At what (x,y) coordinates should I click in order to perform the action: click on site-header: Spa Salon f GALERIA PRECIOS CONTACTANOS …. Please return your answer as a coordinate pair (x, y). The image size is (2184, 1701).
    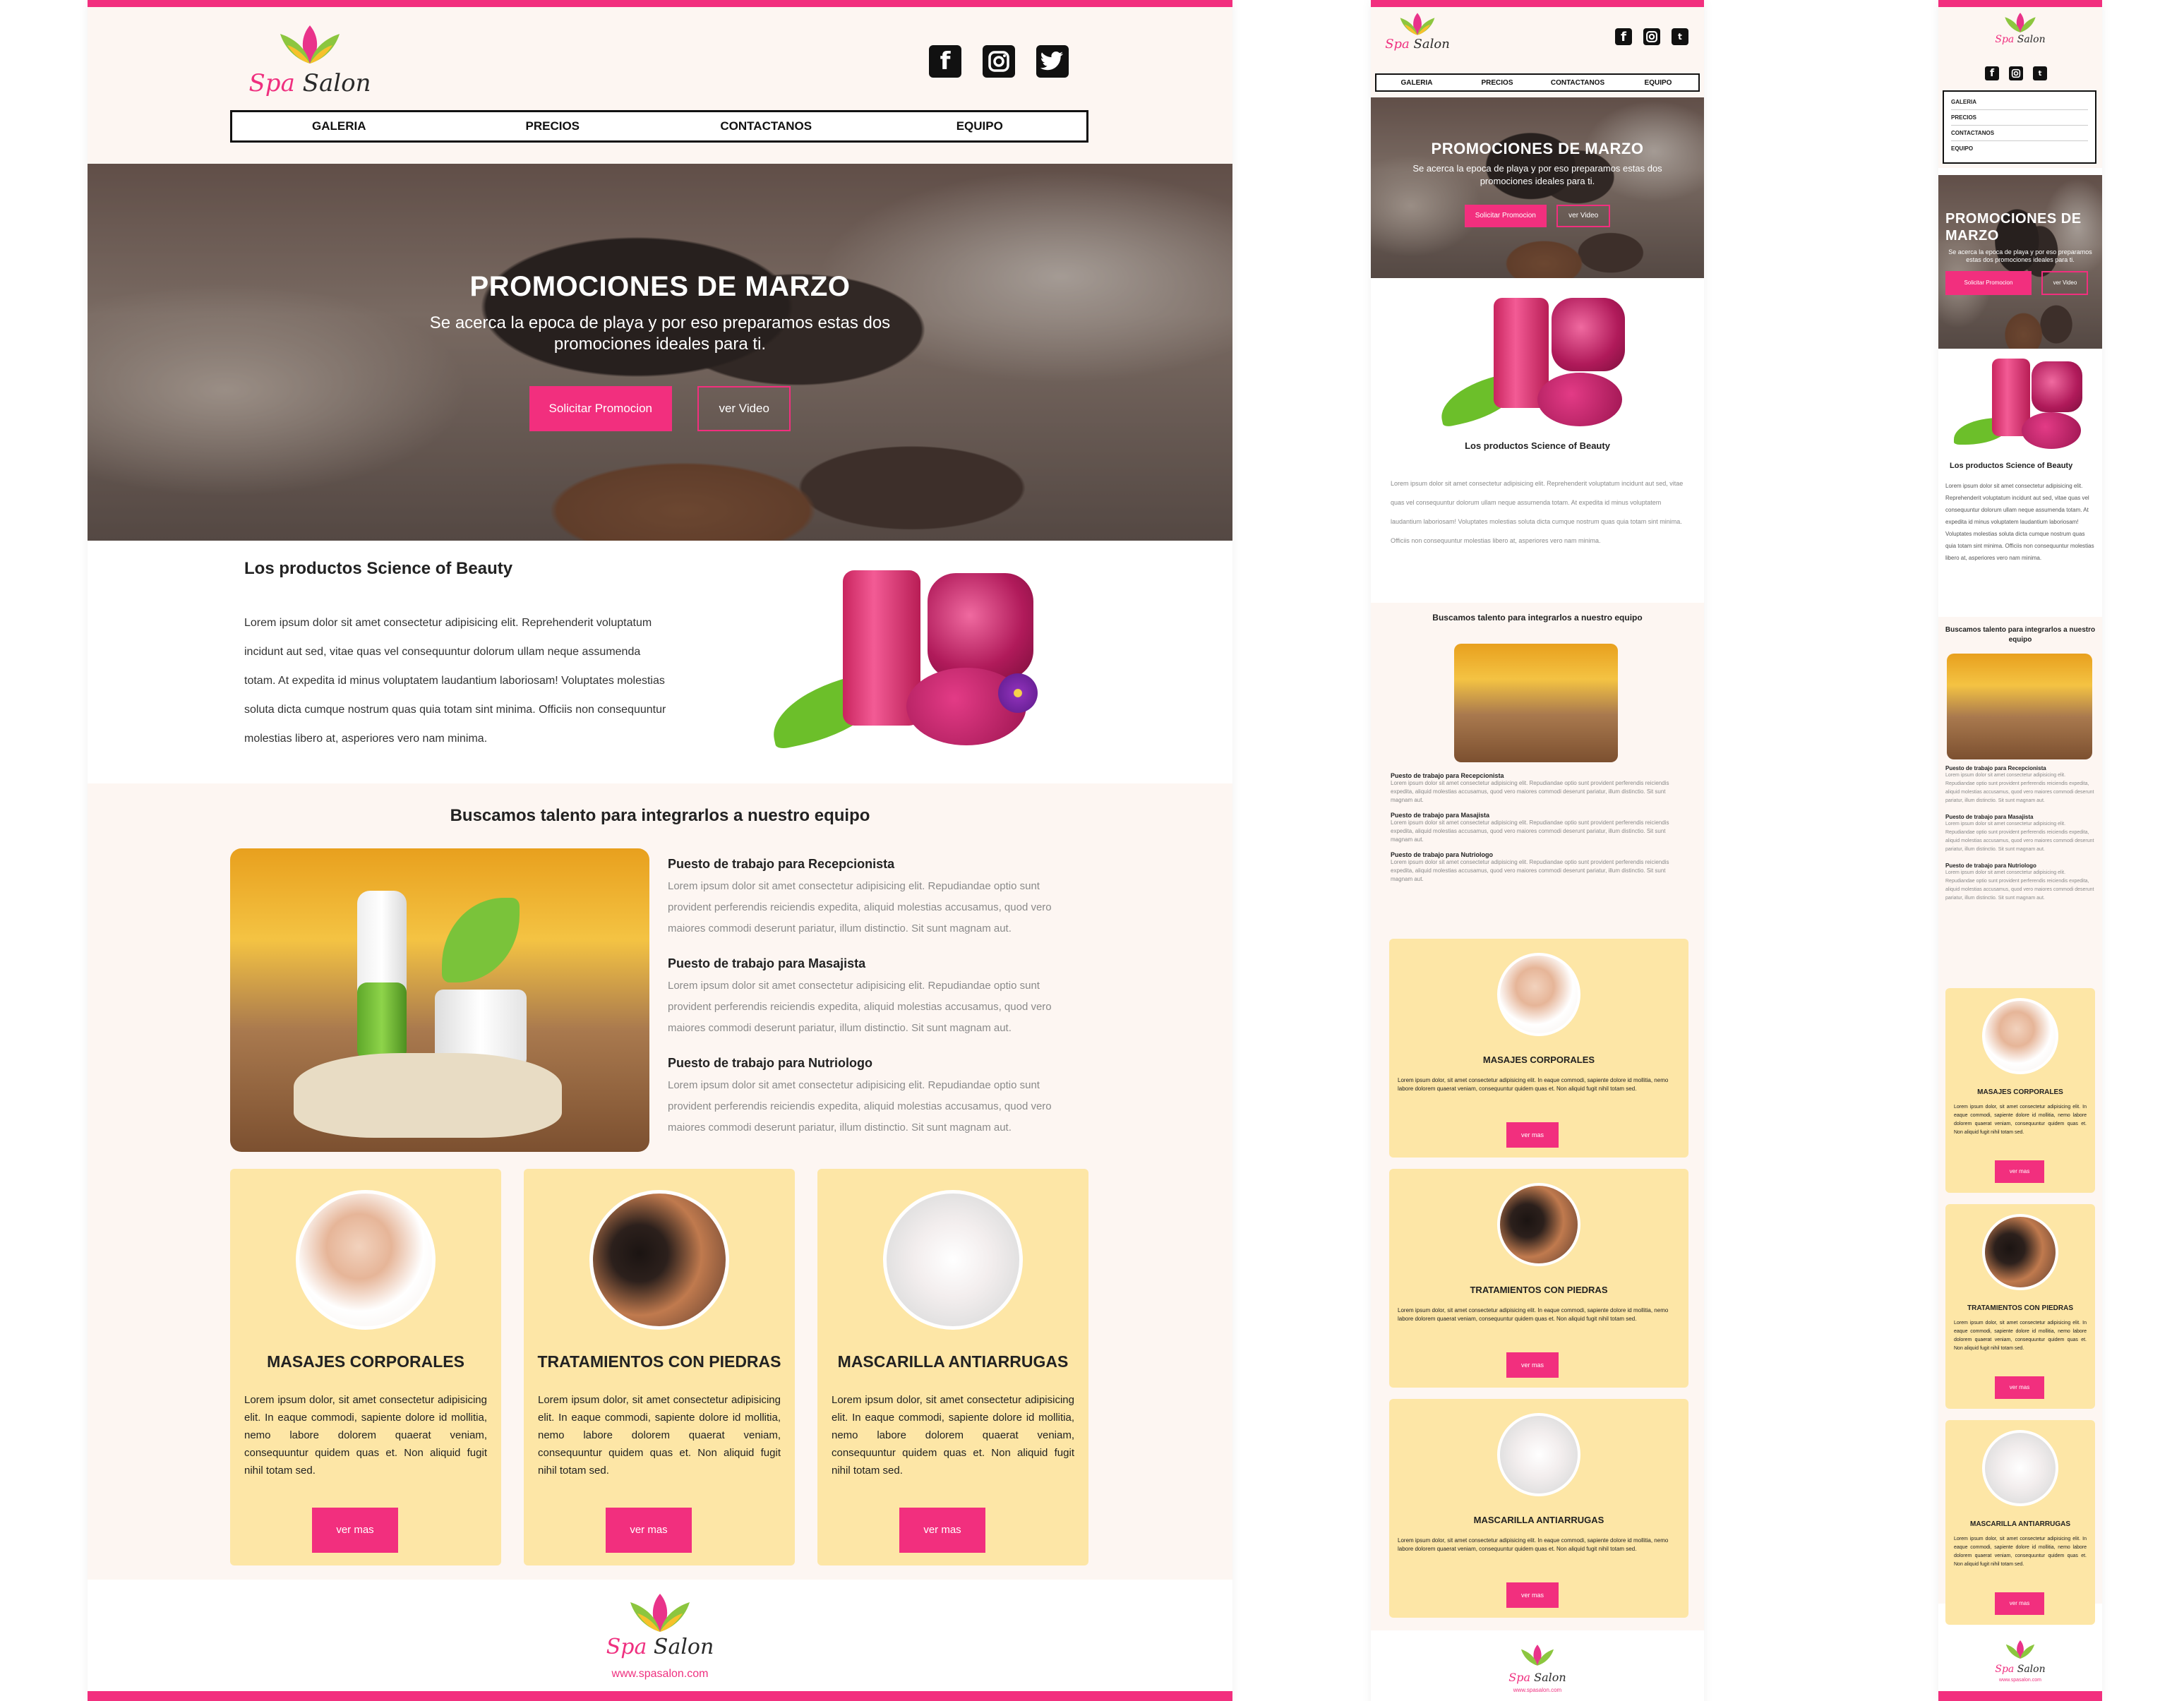
    Looking at the image, I should click on (660, 85).